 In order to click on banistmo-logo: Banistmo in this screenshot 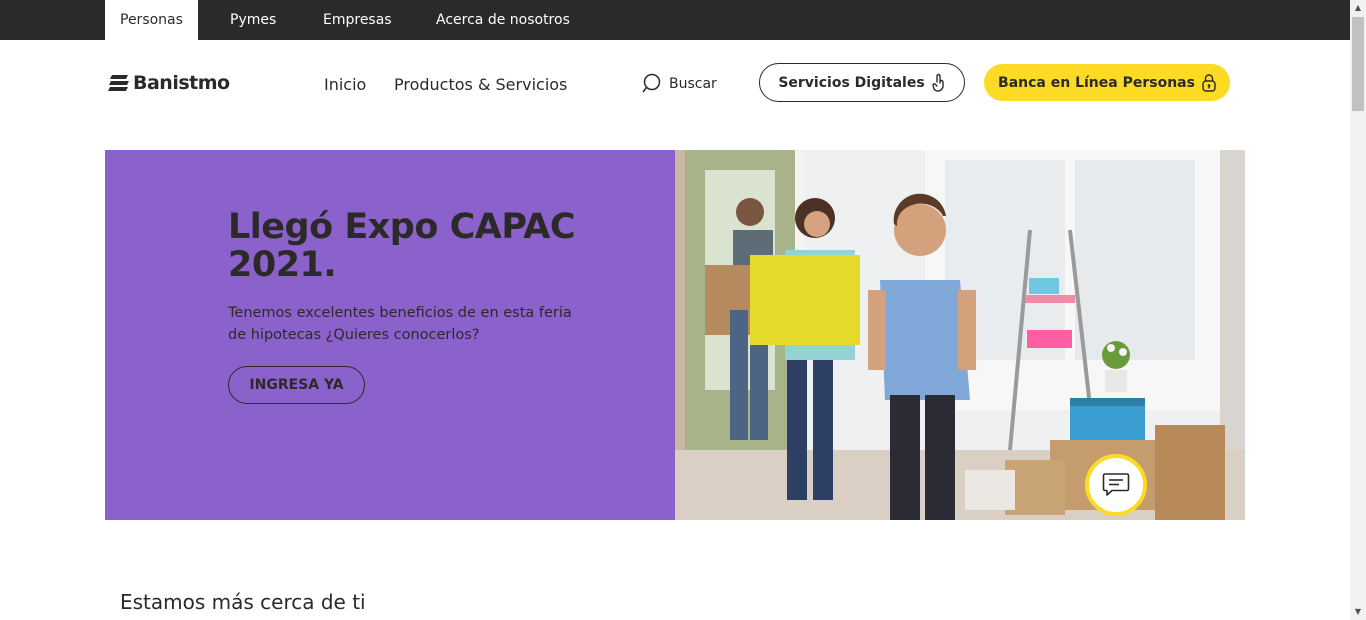, I will do `click(169, 83)`.